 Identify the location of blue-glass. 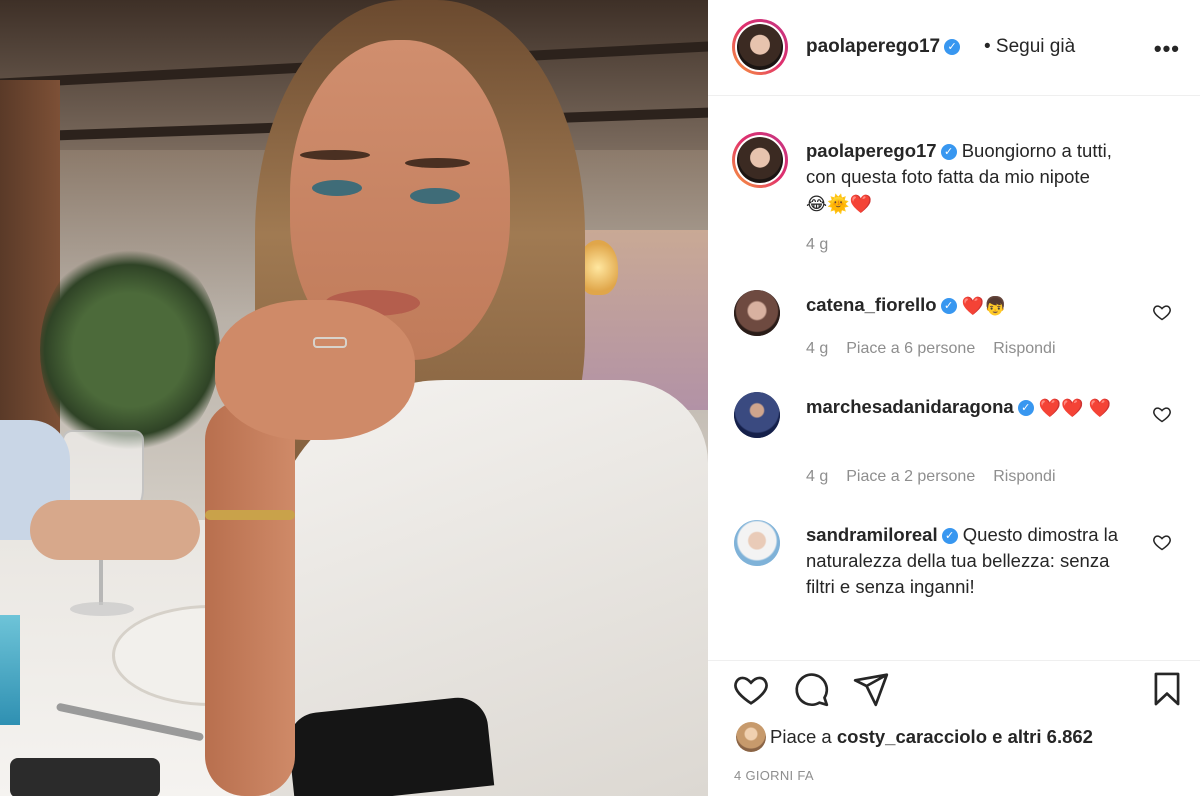
(10, 670).